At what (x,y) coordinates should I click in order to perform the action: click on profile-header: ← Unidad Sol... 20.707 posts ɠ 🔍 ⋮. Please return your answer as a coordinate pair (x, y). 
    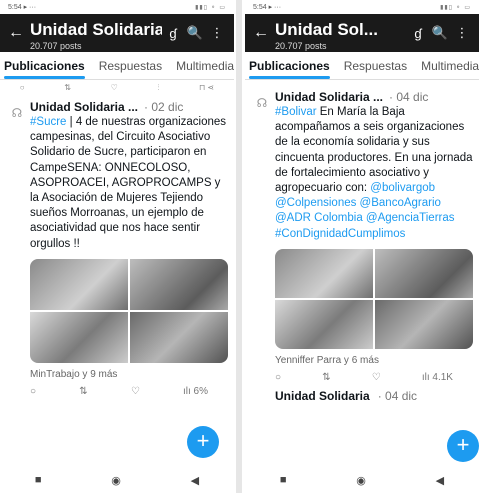
    Looking at the image, I should click on (362, 33).